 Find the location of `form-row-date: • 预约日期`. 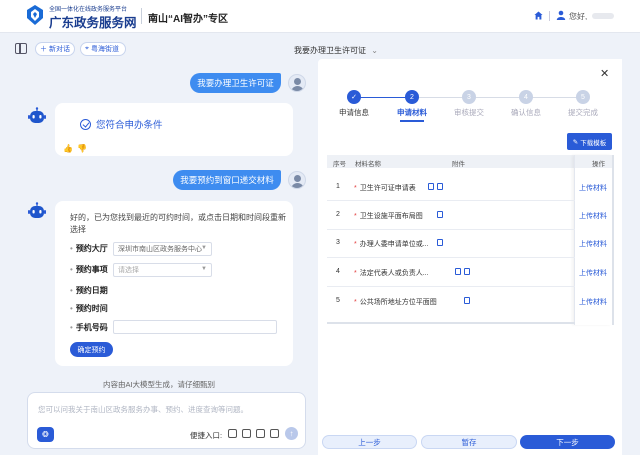

form-row-date: • 预约日期 is located at coordinates (89, 290).